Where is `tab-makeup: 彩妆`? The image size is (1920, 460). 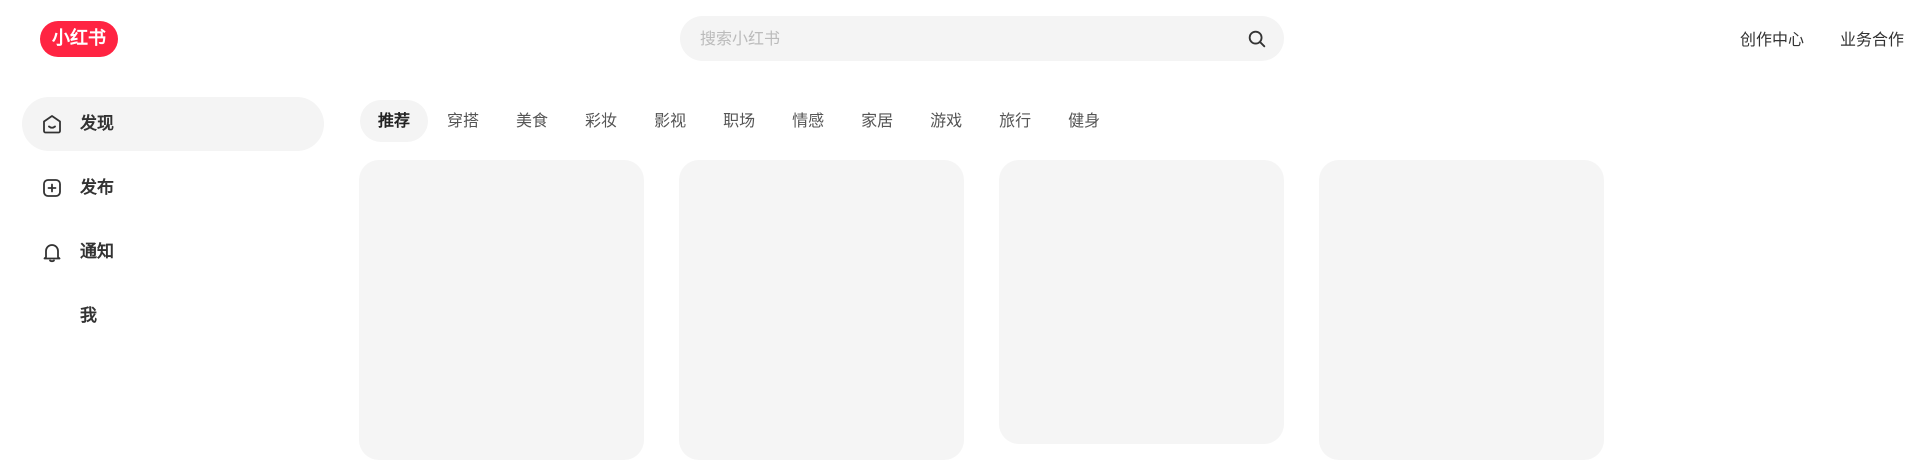 tab-makeup: 彩妆 is located at coordinates (601, 121).